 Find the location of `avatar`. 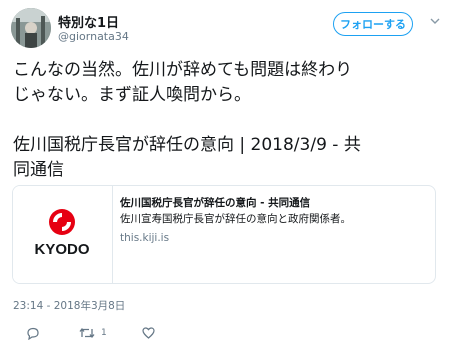

avatar is located at coordinates (31, 28).